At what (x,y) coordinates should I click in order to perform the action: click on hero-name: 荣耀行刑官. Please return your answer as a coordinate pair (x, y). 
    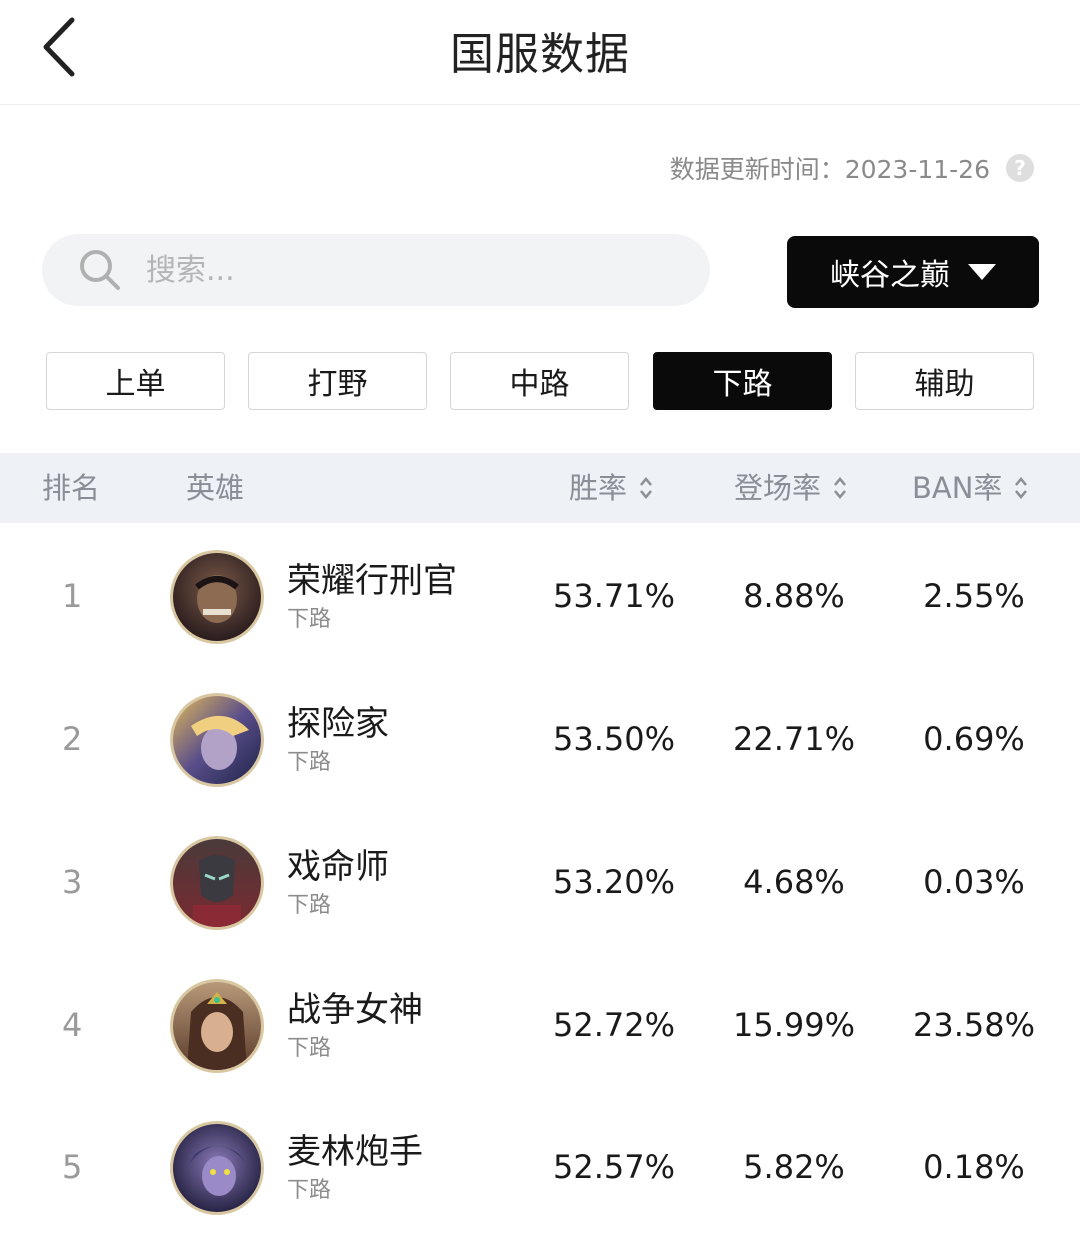
    Looking at the image, I should click on (372, 581).